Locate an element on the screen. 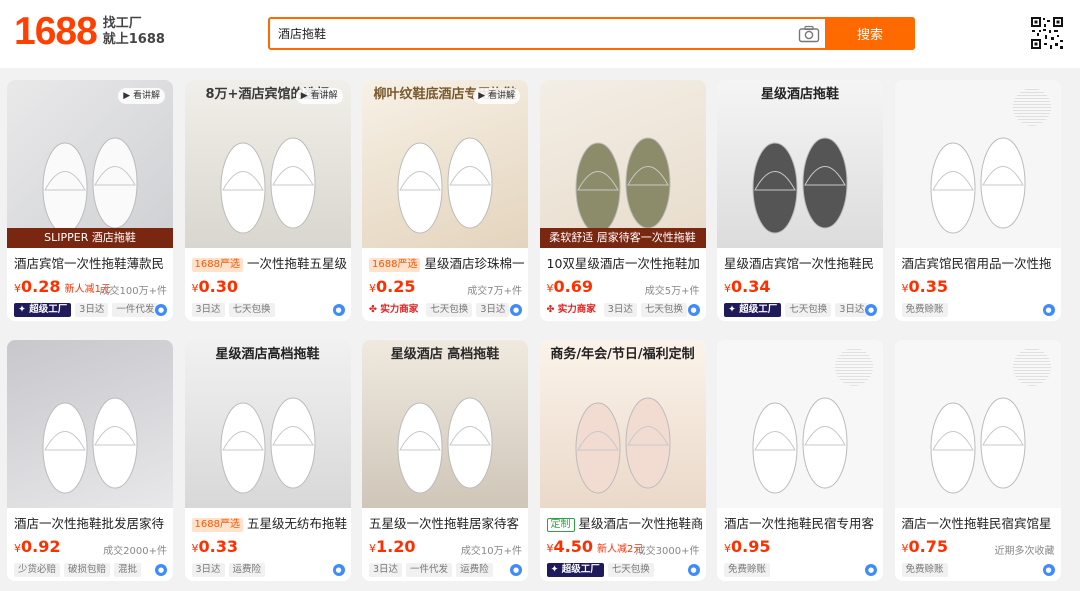  logo-1688: 1688 找工厂 就上1688 is located at coordinates (89, 32).